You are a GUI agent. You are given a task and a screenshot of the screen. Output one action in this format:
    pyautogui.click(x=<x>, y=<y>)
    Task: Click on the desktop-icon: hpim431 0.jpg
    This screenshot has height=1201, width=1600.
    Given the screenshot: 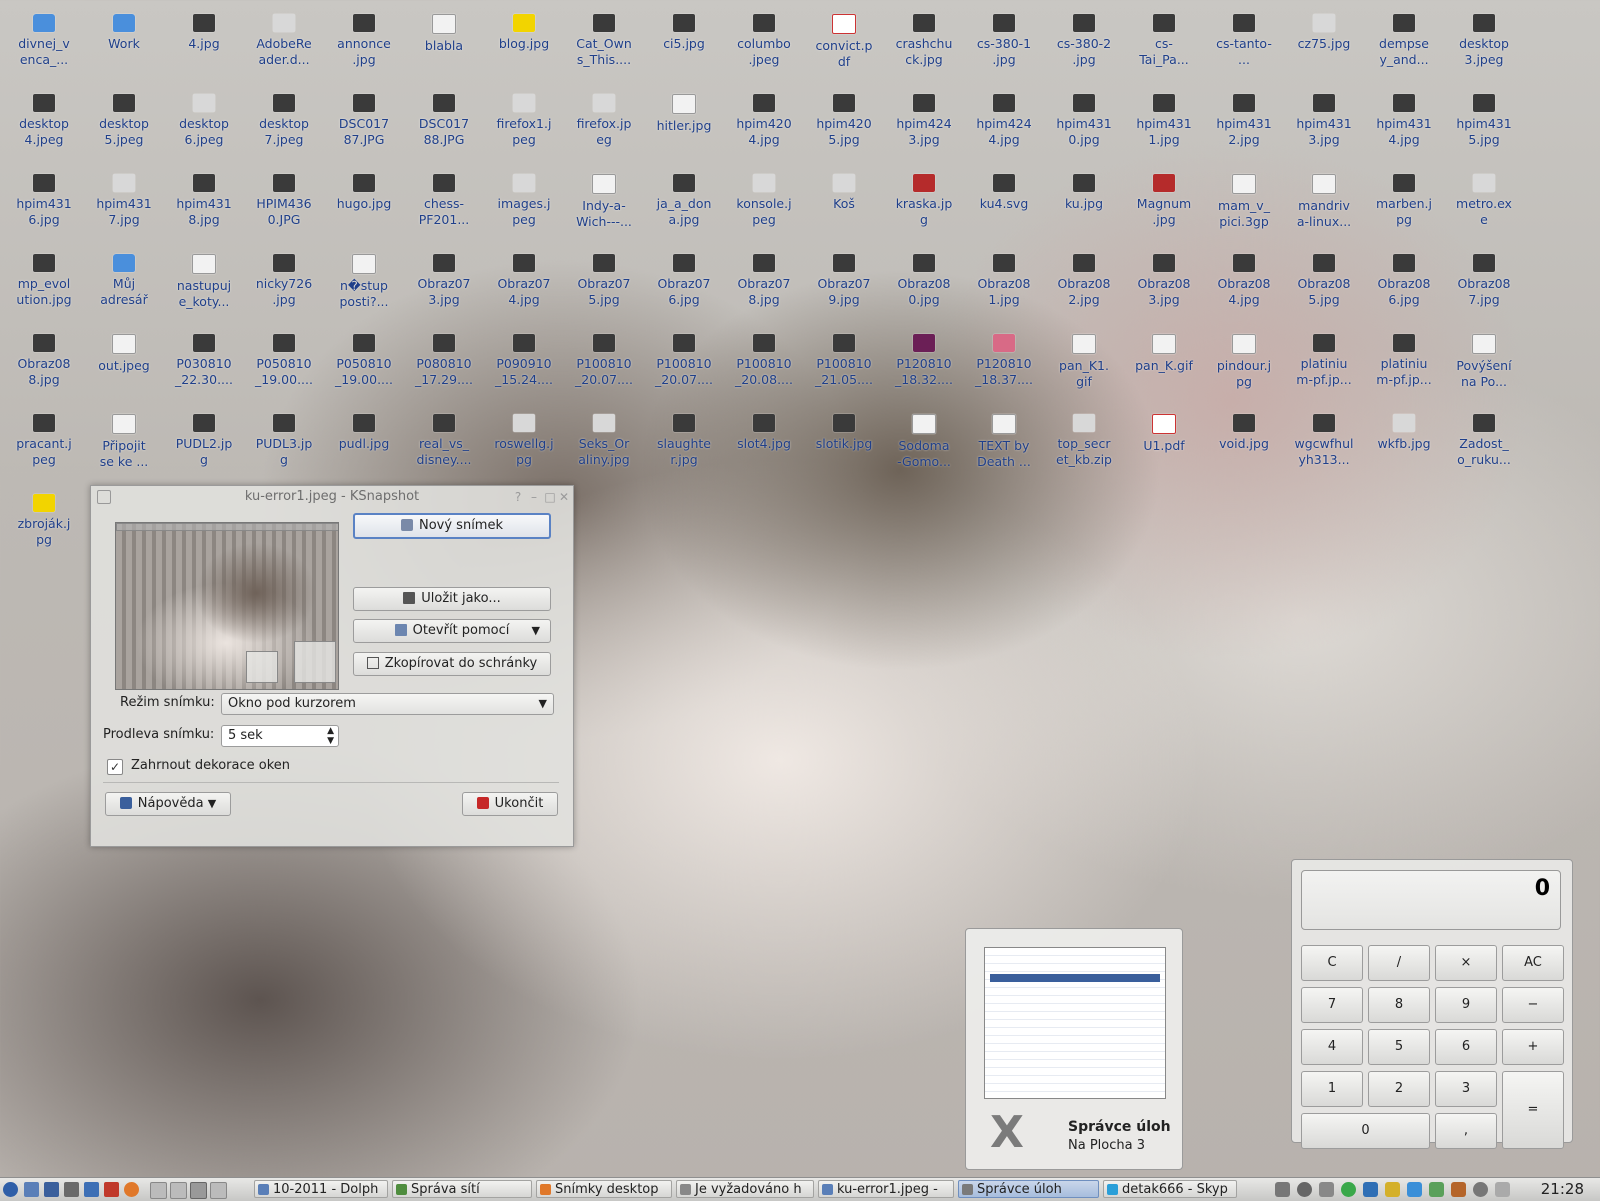 What is the action you would take?
    pyautogui.click(x=1084, y=119)
    